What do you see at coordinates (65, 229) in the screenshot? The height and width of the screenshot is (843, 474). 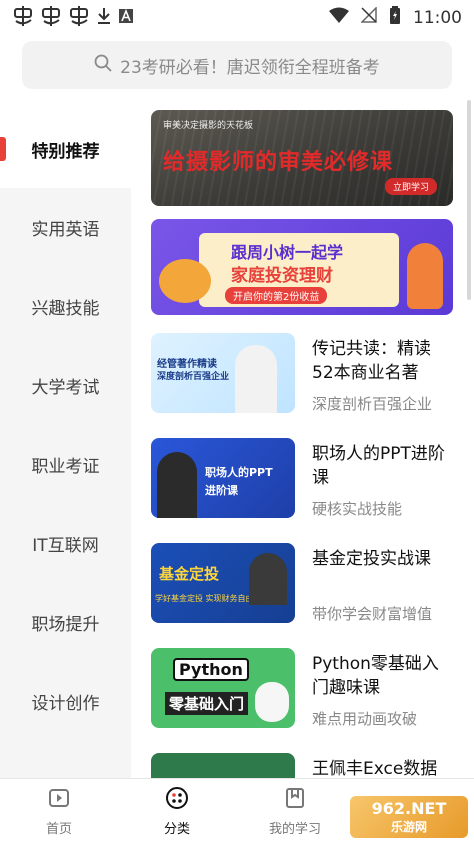 I see `sidebar-item-label: 实用英语` at bounding box center [65, 229].